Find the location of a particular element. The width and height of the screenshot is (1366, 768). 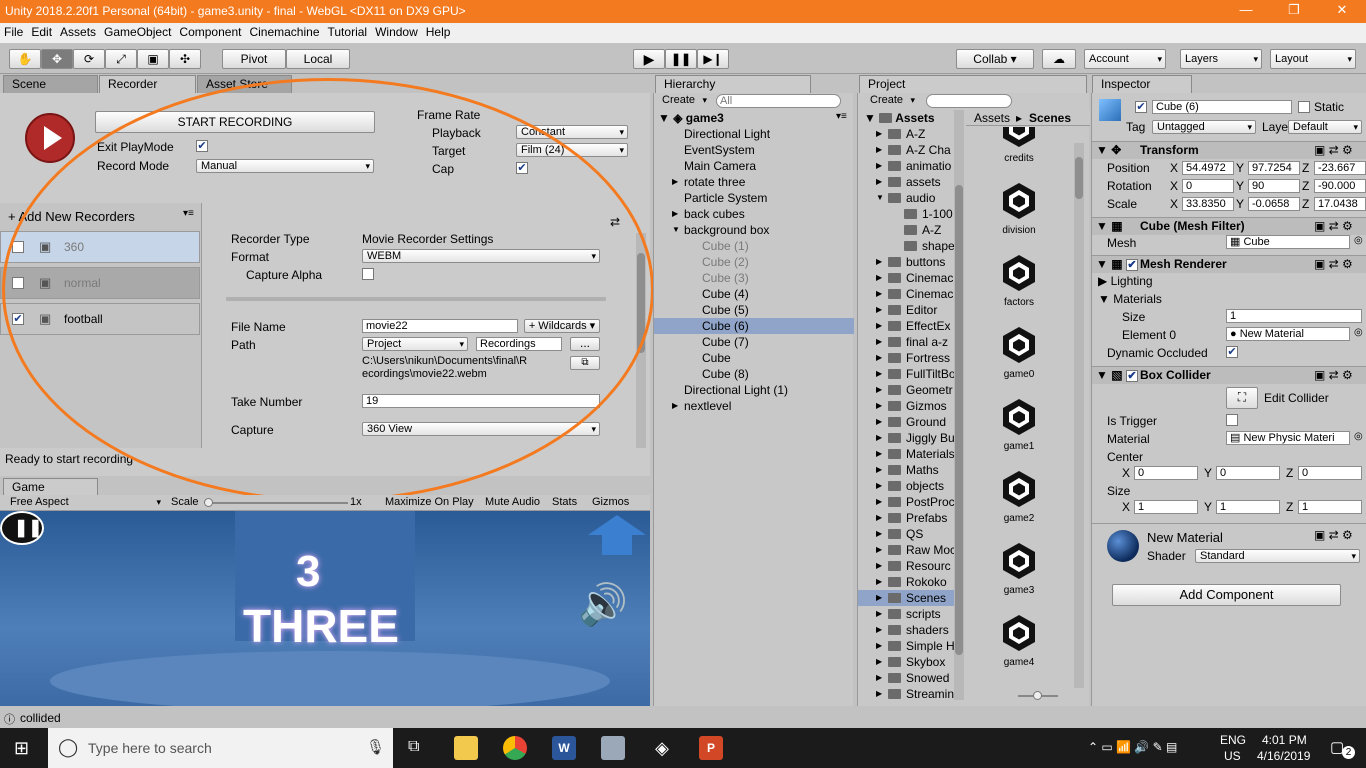

unity-taskbar-icon: ◈ is located at coordinates (662, 748).